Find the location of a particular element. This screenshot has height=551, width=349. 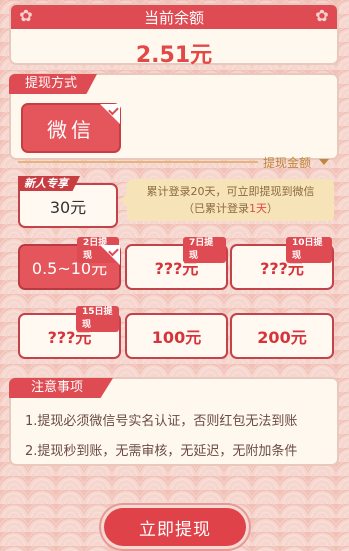

amount-option-4: 15日提现 ???元 is located at coordinates (69, 332).